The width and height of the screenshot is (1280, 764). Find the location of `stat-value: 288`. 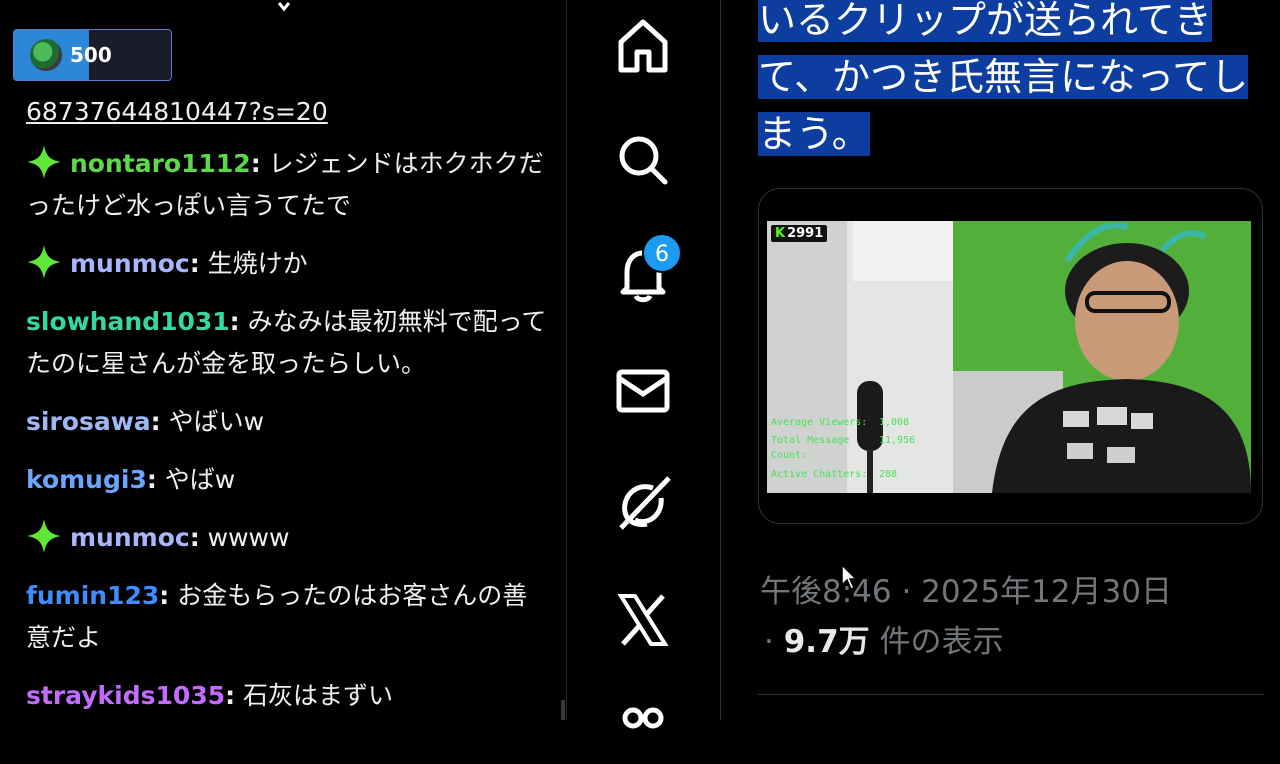

stat-value: 288 is located at coordinates (888, 474).